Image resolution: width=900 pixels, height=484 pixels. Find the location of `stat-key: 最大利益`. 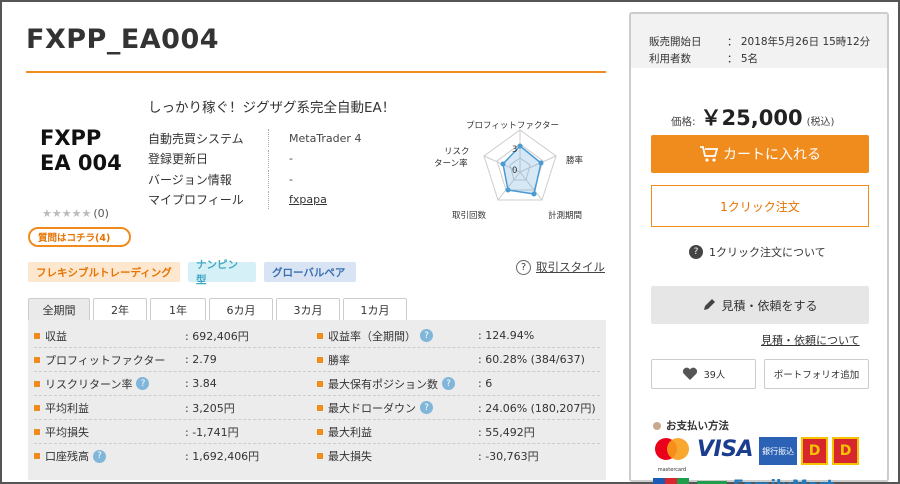

stat-key: 最大利益 is located at coordinates (403, 432).